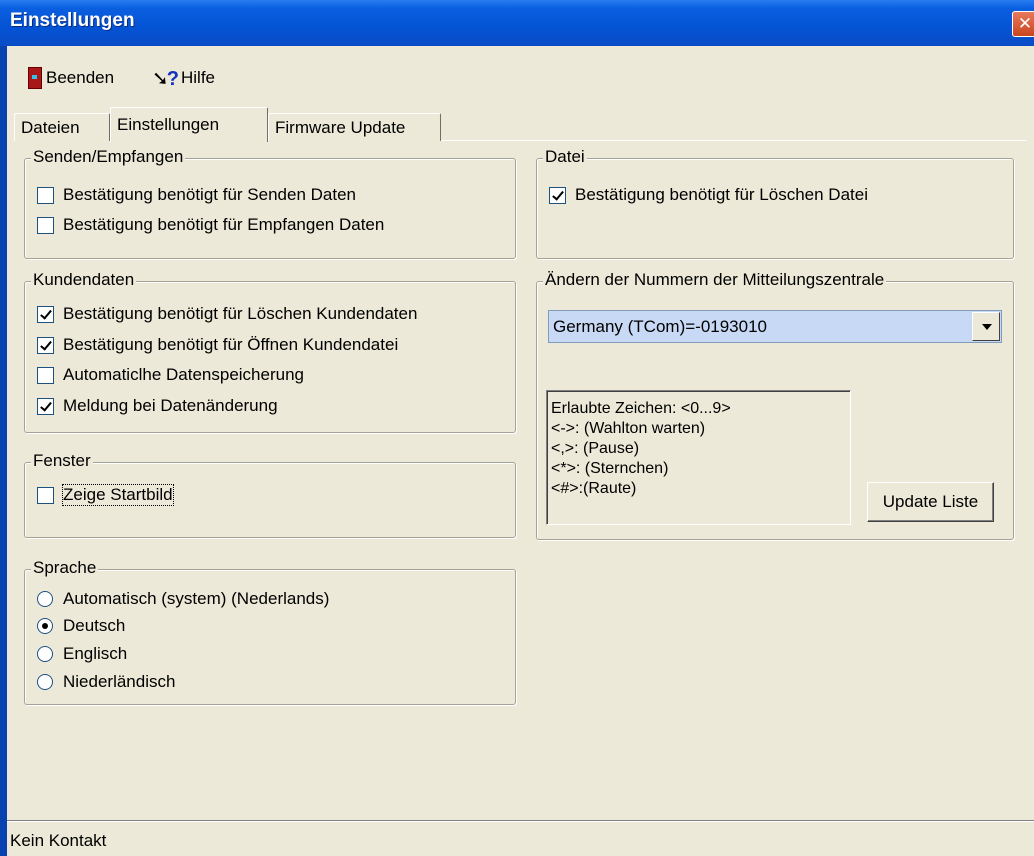 The image size is (1034, 856). I want to click on window-title: Einstellungen, so click(72, 20).